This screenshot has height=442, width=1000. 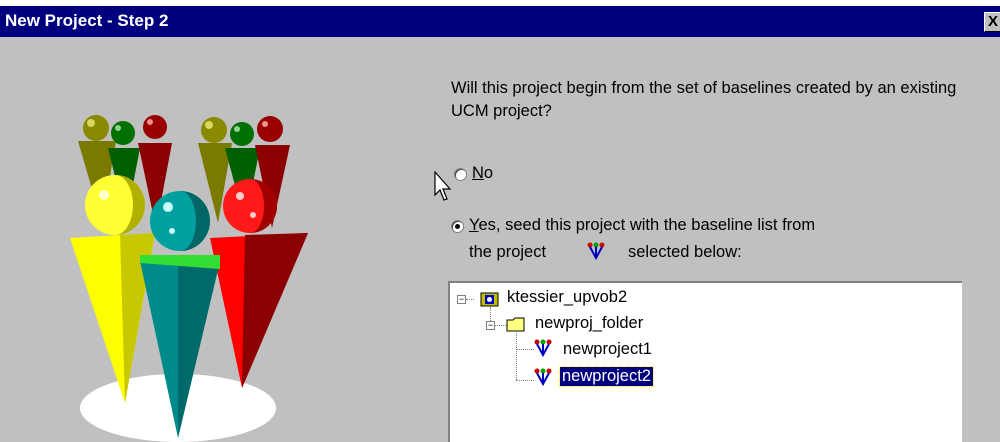 I want to click on yellow-figure, so click(x=112, y=289).